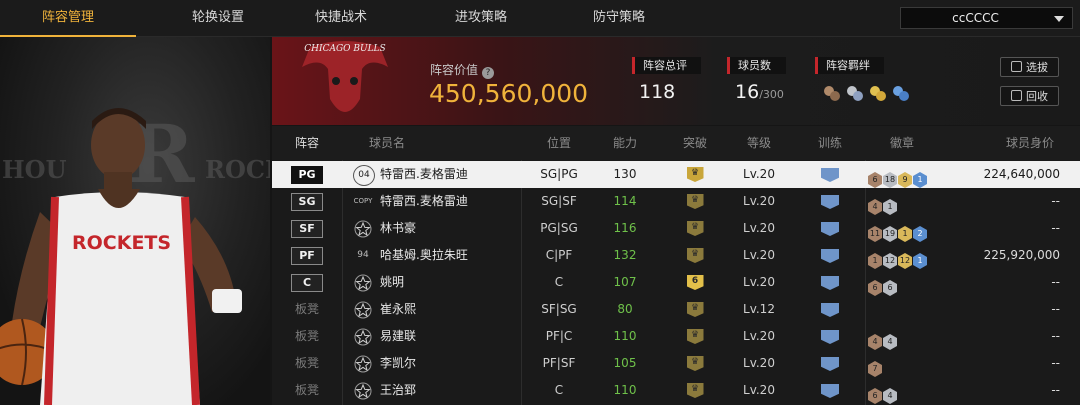 Image resolution: width=1080 pixels, height=405 pixels. Describe the element at coordinates (898, 177) in the screenshot. I see `badge-list: 6 18 9 1` at that location.